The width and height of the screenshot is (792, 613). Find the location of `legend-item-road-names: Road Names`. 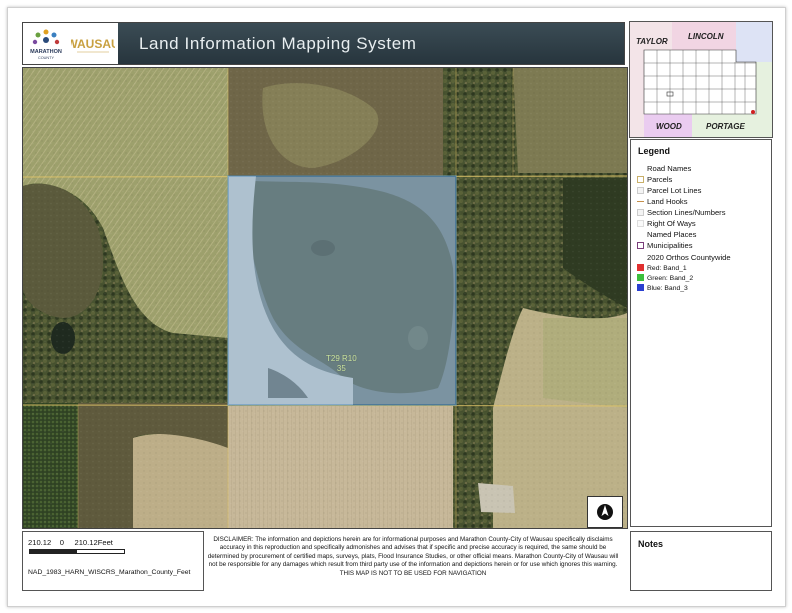

legend-item-road-names: Road Names is located at coordinates (669, 168).